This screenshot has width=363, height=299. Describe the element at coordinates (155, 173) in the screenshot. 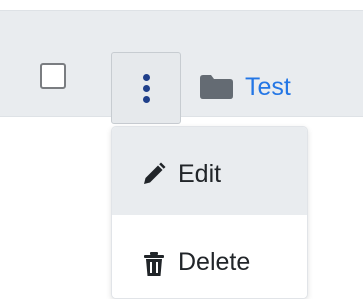

I see `pencil-icon` at that location.